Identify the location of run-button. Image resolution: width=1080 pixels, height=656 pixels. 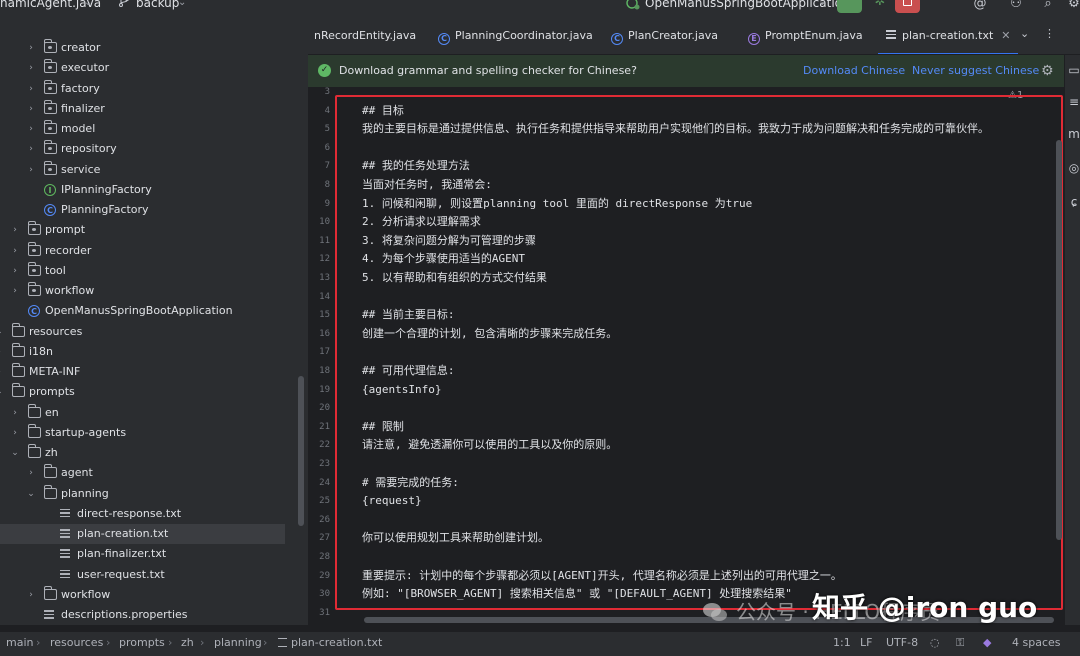
(849, 6).